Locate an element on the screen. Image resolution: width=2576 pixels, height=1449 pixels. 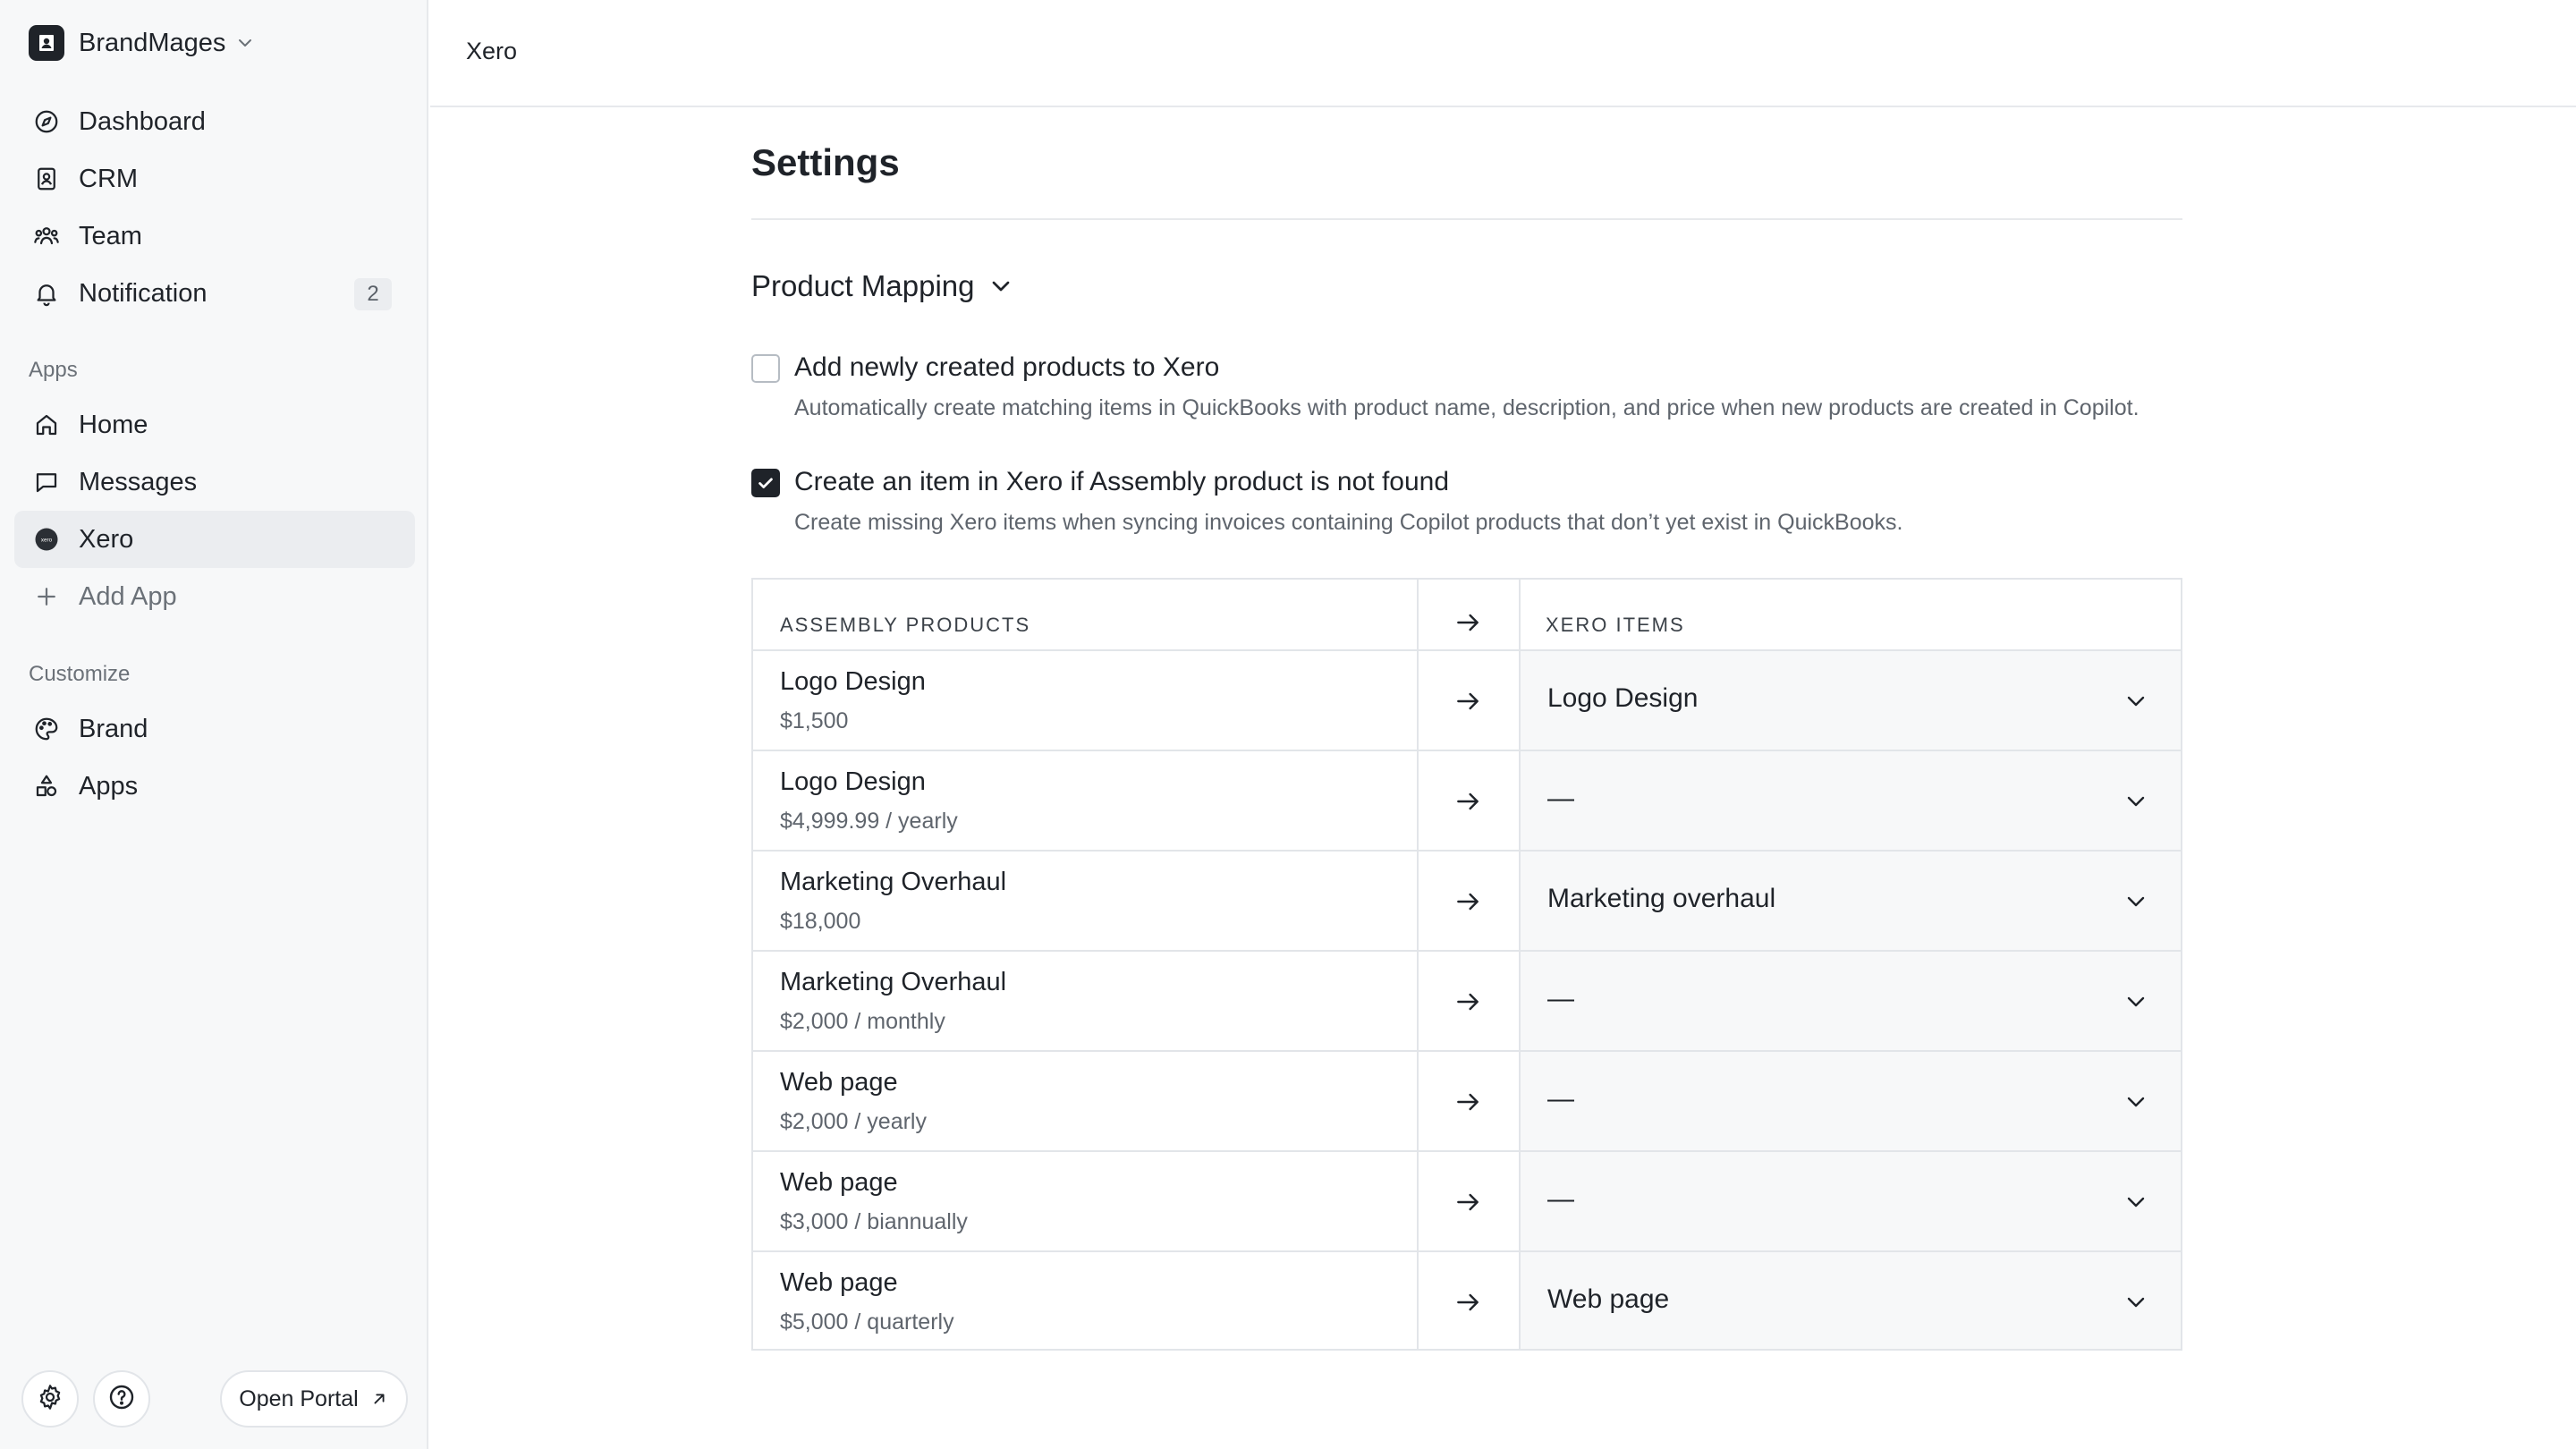
xero-item-value: Web page is located at coordinates (1608, 1299).